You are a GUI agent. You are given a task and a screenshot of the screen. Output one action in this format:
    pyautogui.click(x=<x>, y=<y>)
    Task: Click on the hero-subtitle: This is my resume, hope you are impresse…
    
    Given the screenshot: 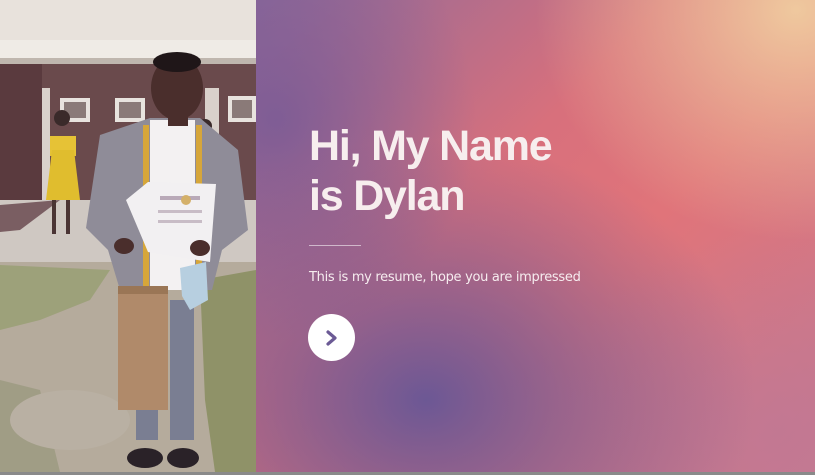 What is the action you would take?
    pyautogui.click(x=445, y=277)
    